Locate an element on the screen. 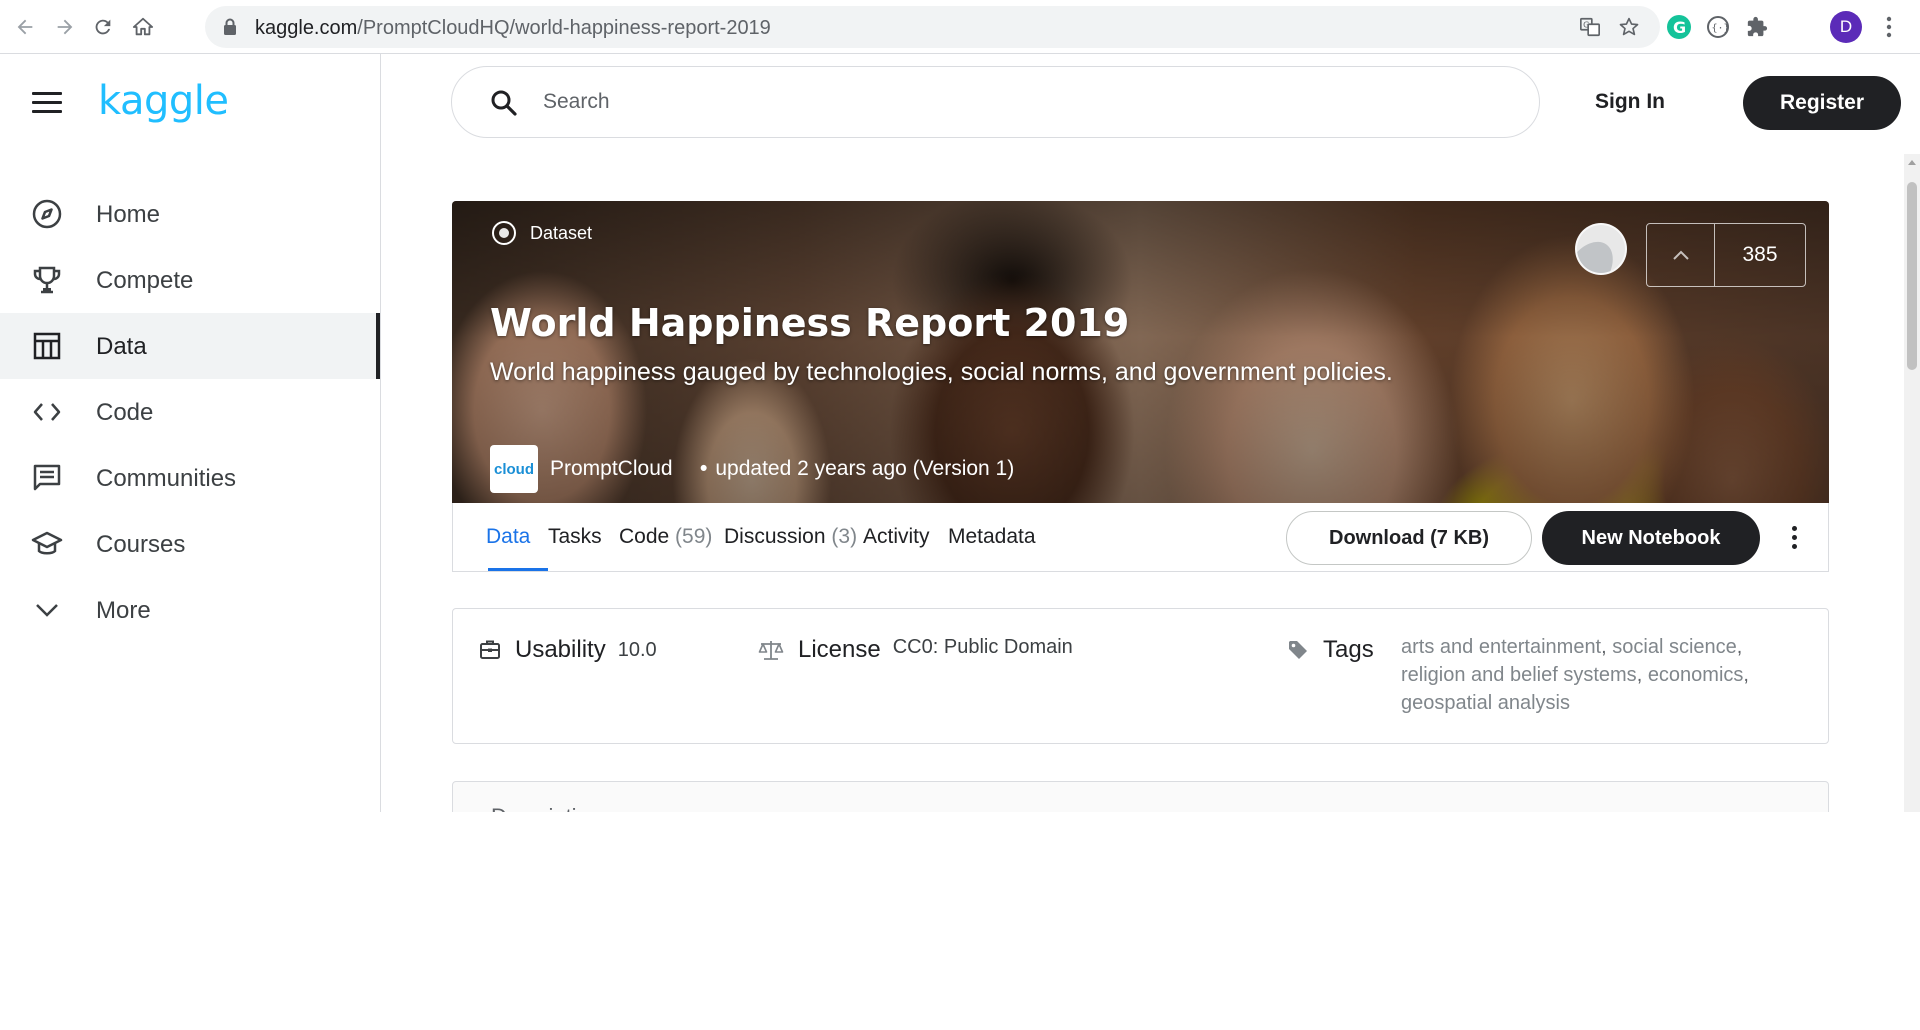  kaggle-logo: kaggle is located at coordinates (163, 101).